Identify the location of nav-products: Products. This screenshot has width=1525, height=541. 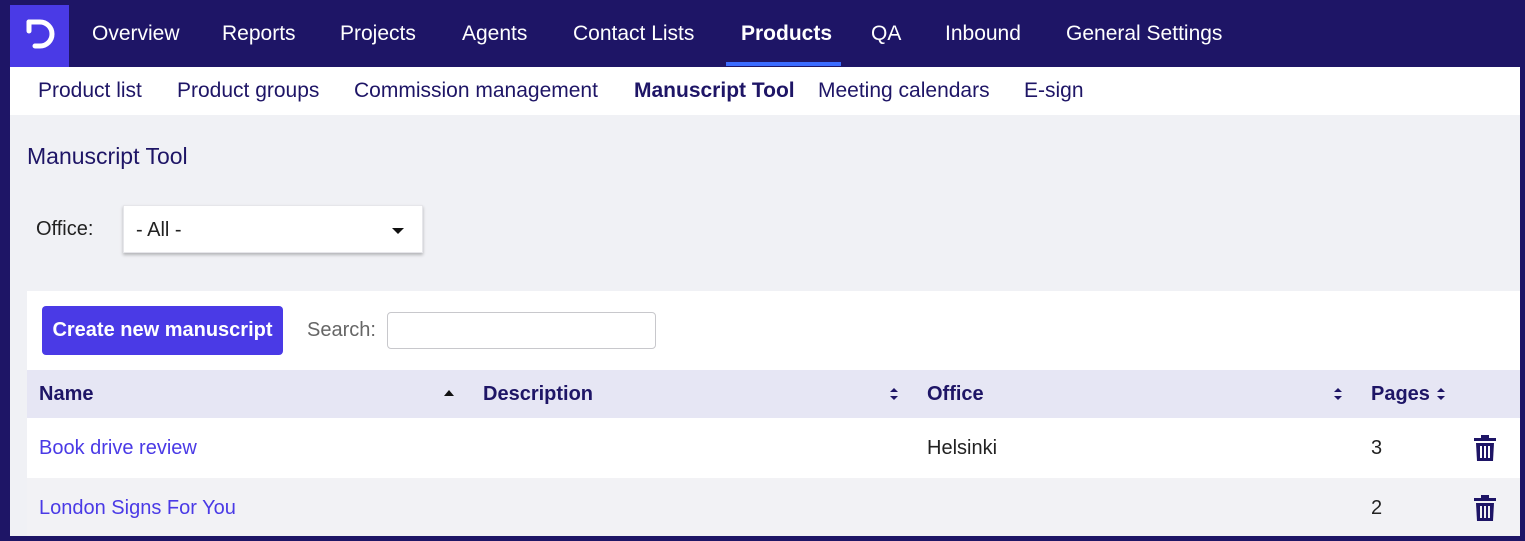
(786, 33).